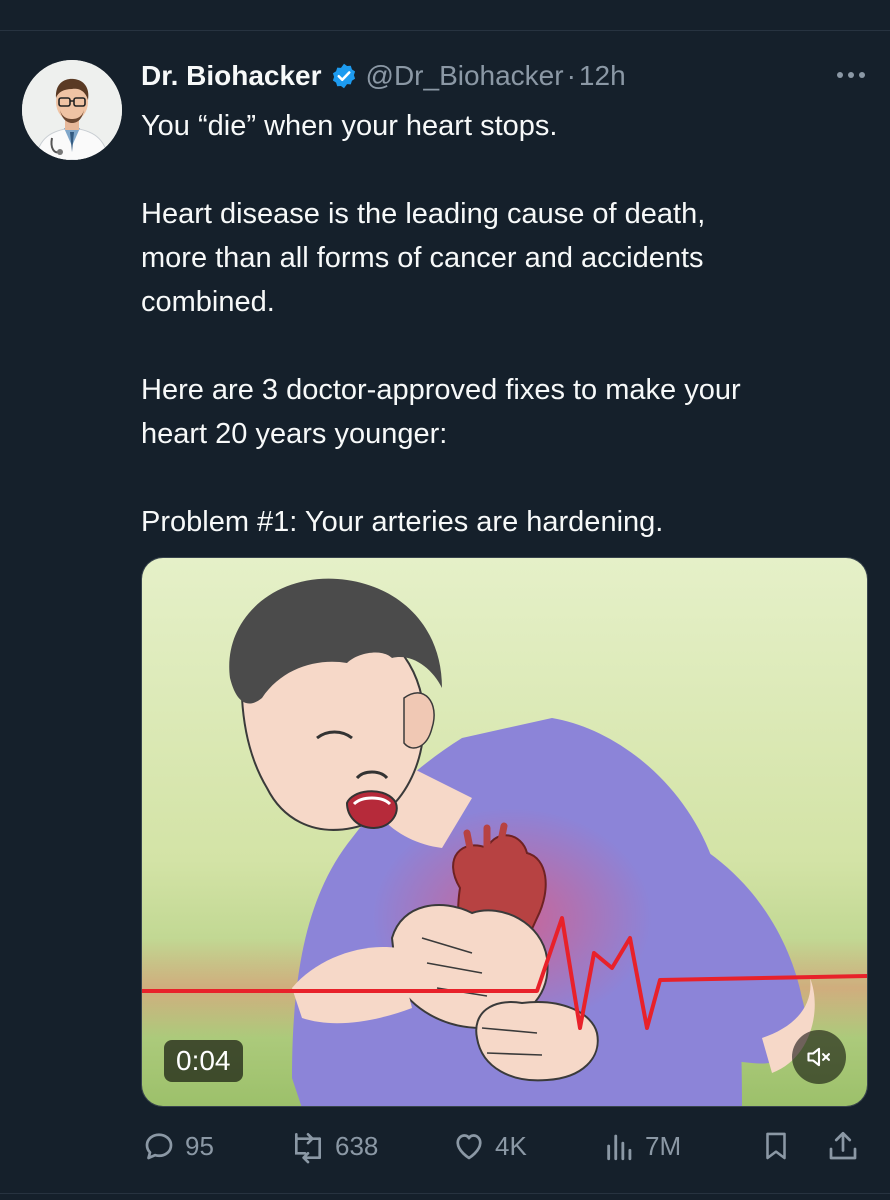 This screenshot has width=890, height=1200. I want to click on tweet-header: Dr. Biohacker @Dr_Biohacker · 12h, so click(383, 76).